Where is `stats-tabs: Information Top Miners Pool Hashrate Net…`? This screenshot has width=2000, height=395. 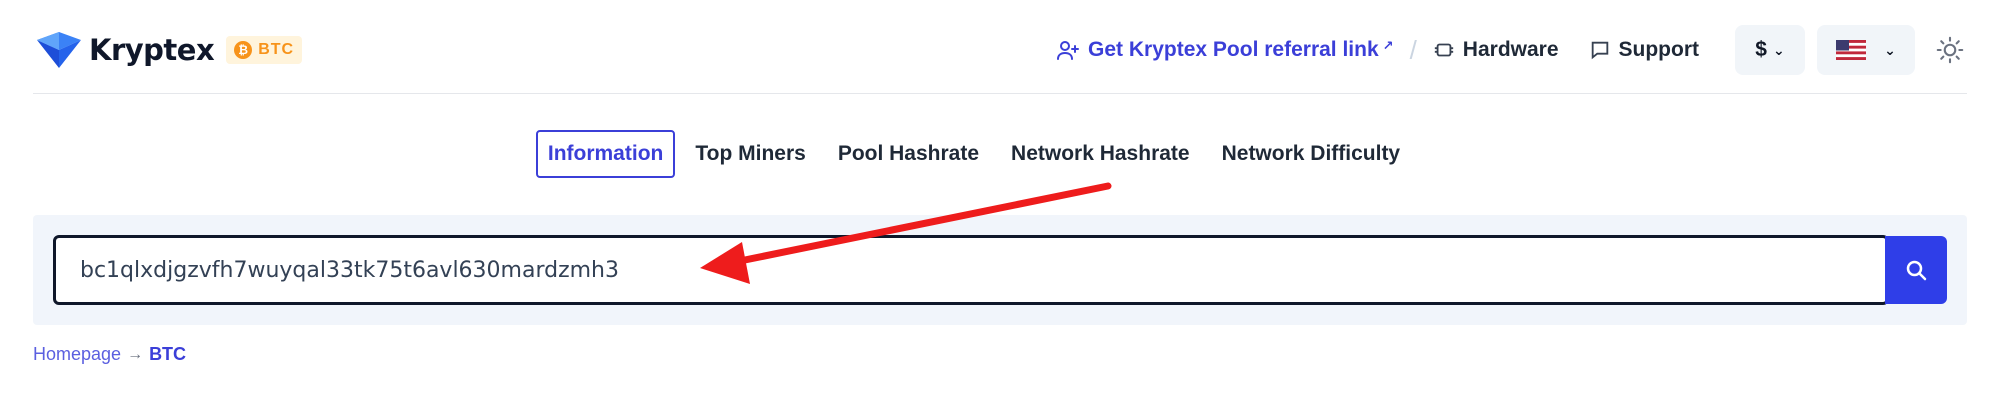 stats-tabs: Information Top Miners Pool Hashrate Net… is located at coordinates (1000, 154).